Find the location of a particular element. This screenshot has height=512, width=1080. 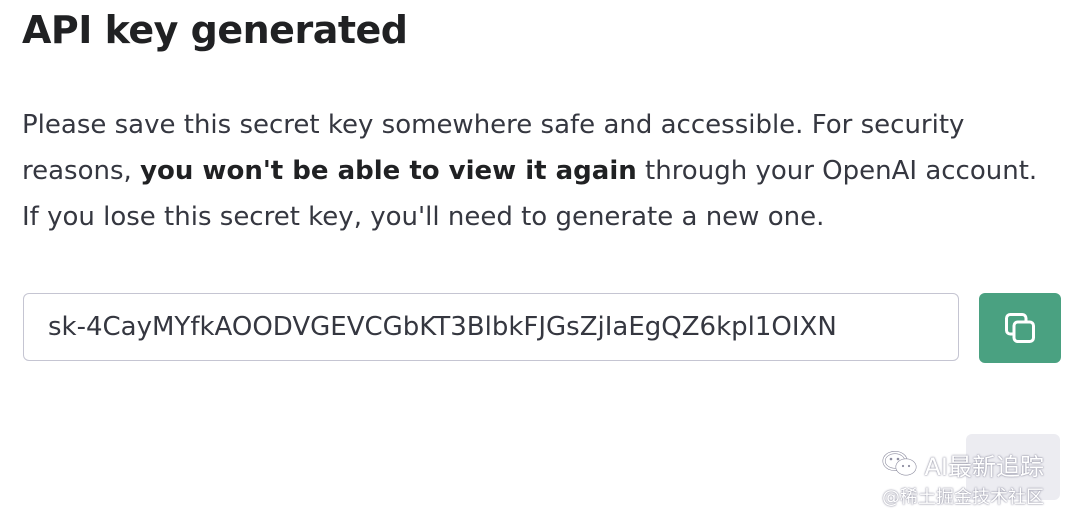

copy-key-button is located at coordinates (1020, 328).